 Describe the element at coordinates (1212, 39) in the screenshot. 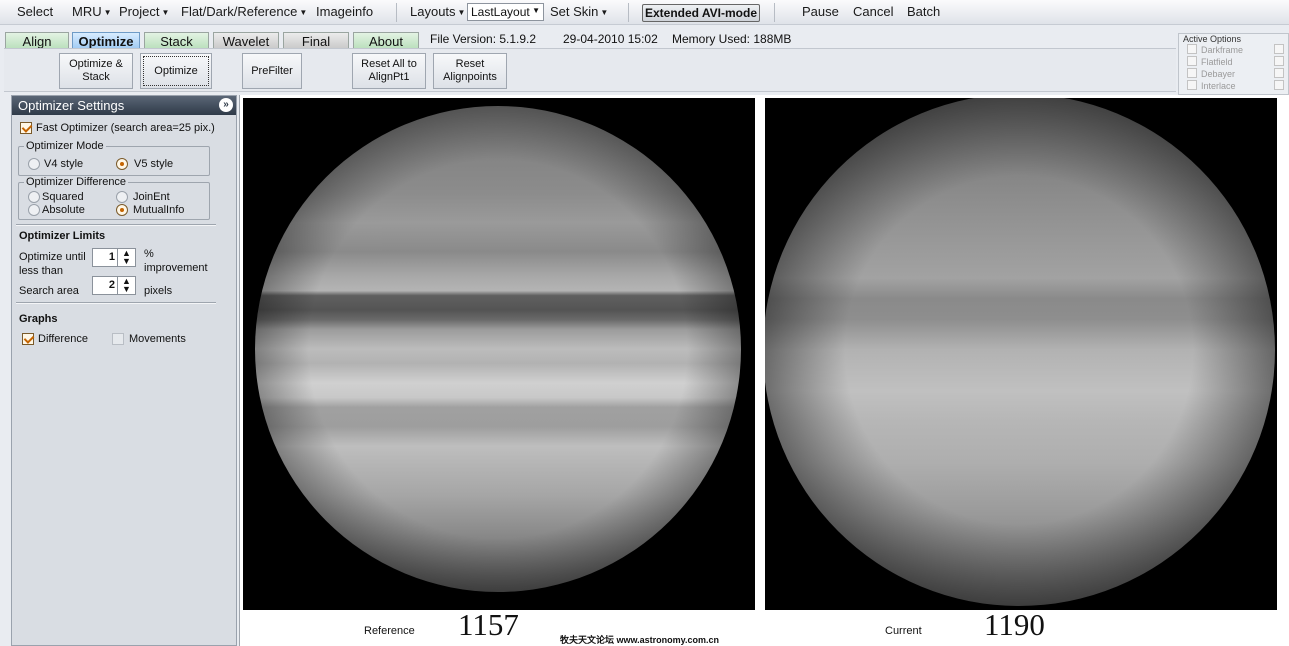

I see `active-options-title: Active Options` at that location.